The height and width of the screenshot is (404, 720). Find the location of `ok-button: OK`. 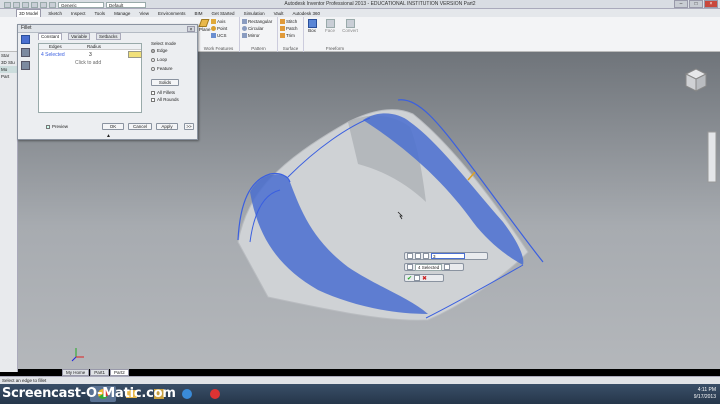

ok-button: OK is located at coordinates (113, 126).